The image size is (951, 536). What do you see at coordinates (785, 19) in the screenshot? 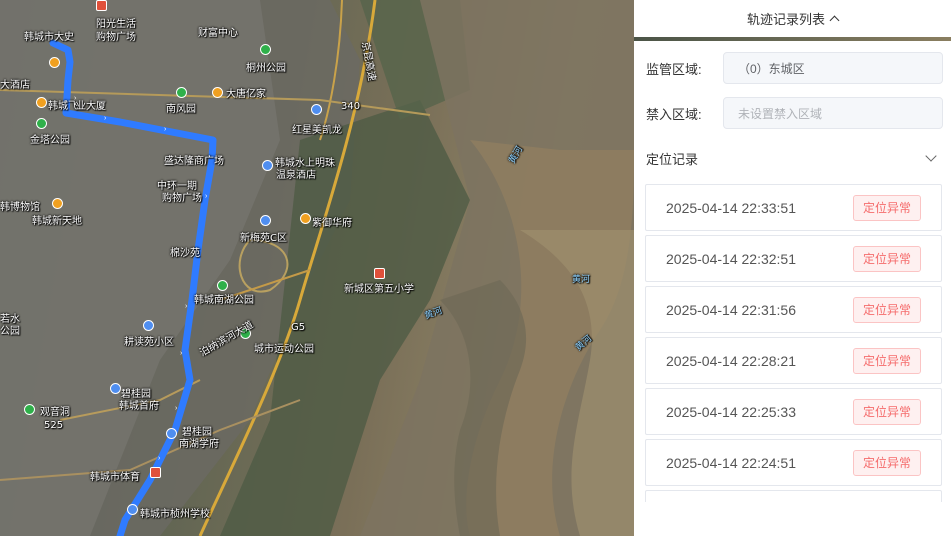
I see `panel-title: 轨迹记录列表` at bounding box center [785, 19].